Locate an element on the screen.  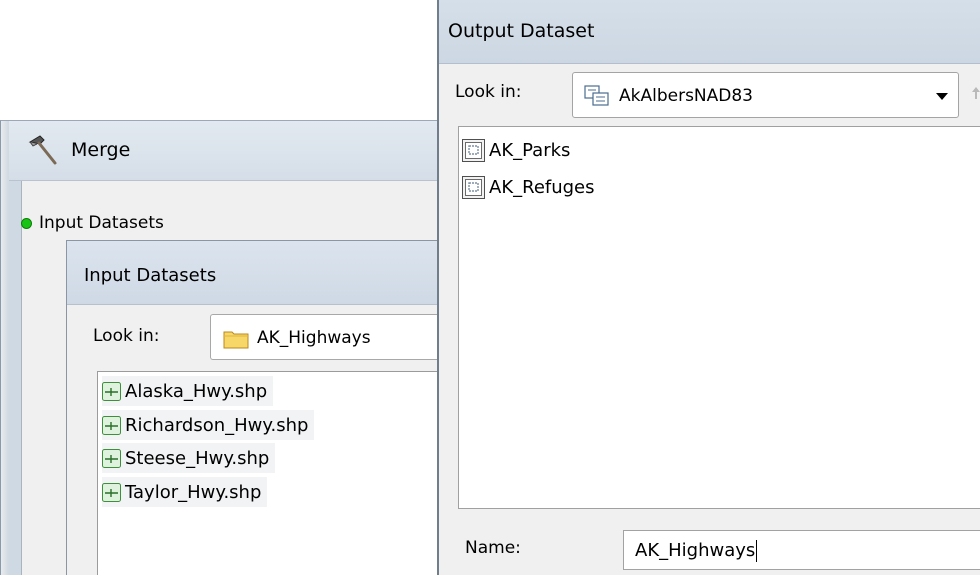
file-name: Steese_Hwy.shp is located at coordinates (197, 458).